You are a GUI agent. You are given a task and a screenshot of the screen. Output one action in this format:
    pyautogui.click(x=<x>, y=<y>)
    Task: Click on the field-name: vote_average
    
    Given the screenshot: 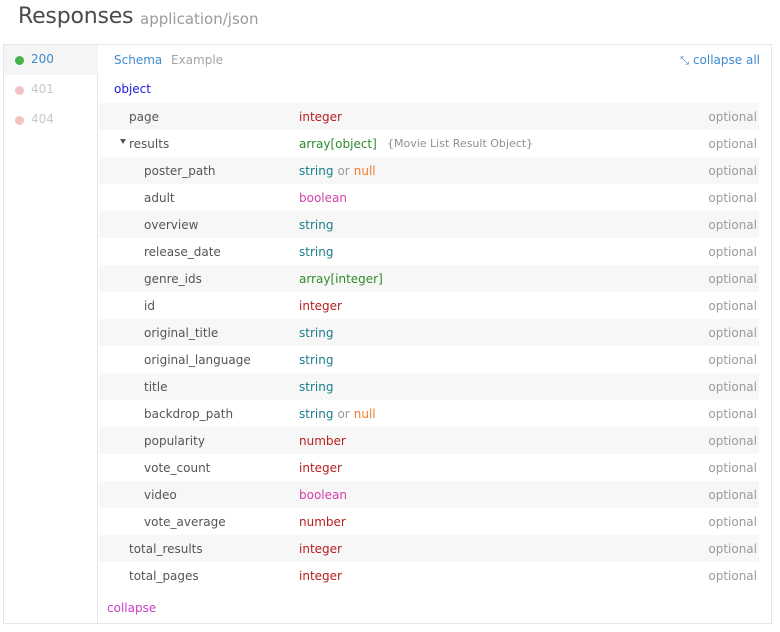 What is the action you would take?
    pyautogui.click(x=185, y=522)
    